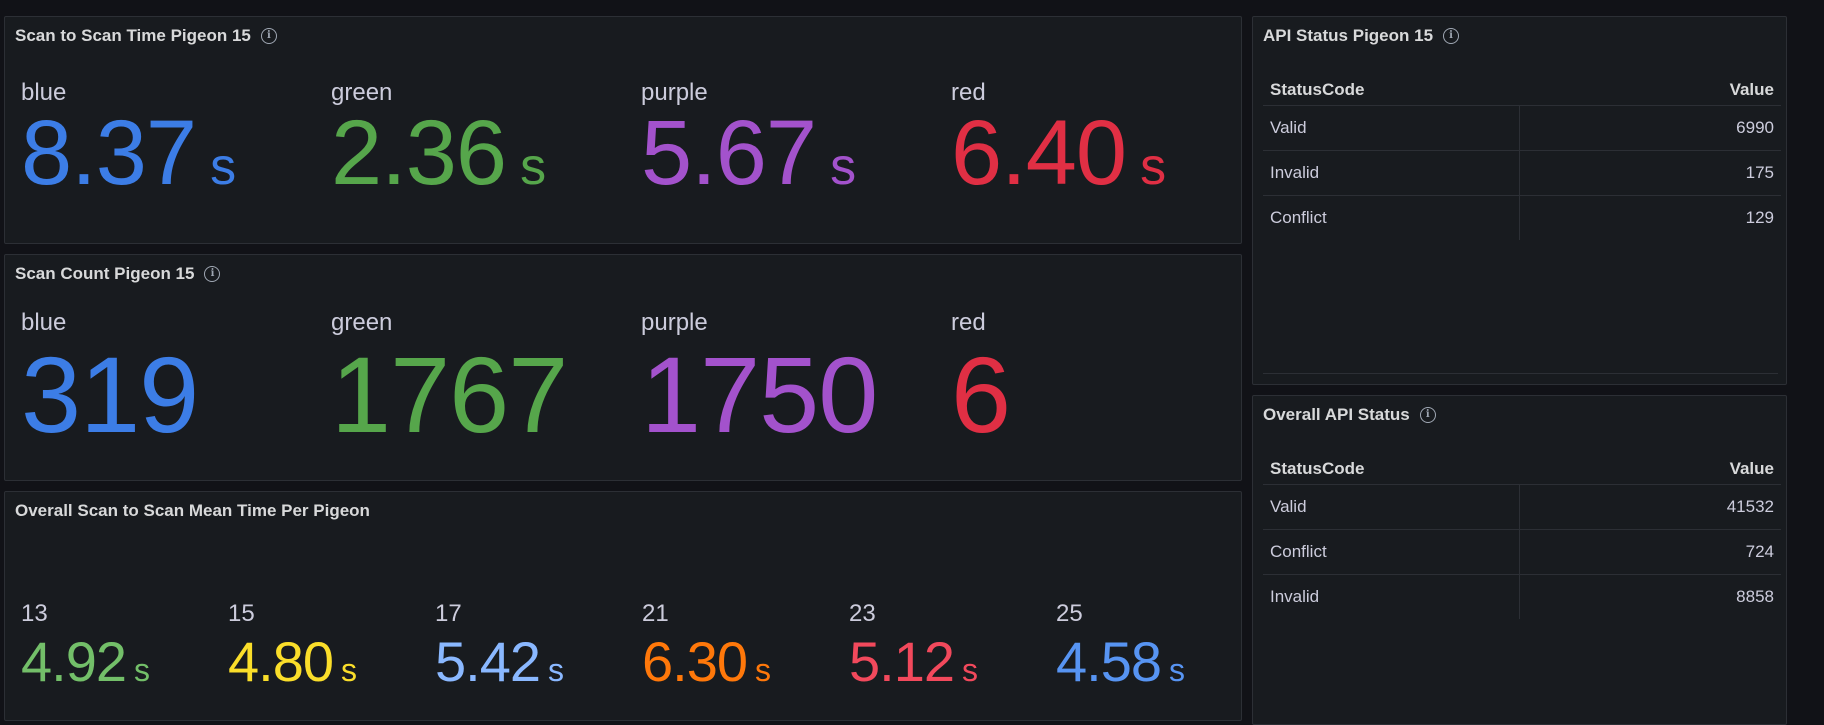 This screenshot has width=1824, height=725. I want to click on stat-green: green 2.36 s, so click(438, 139).